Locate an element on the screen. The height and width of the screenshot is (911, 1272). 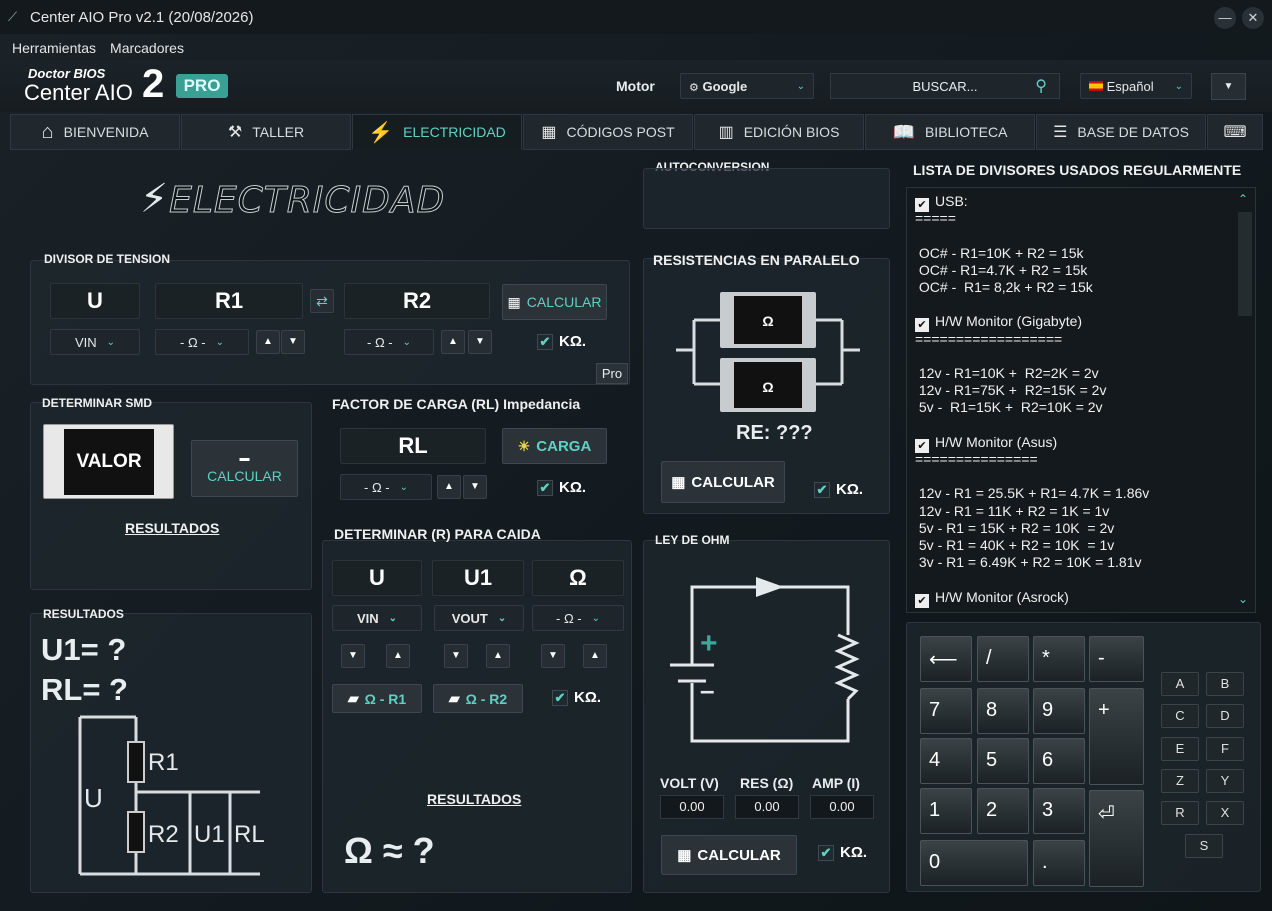
paralelo-kohm-checkbox: ✔ KΩ. is located at coordinates (838, 489).